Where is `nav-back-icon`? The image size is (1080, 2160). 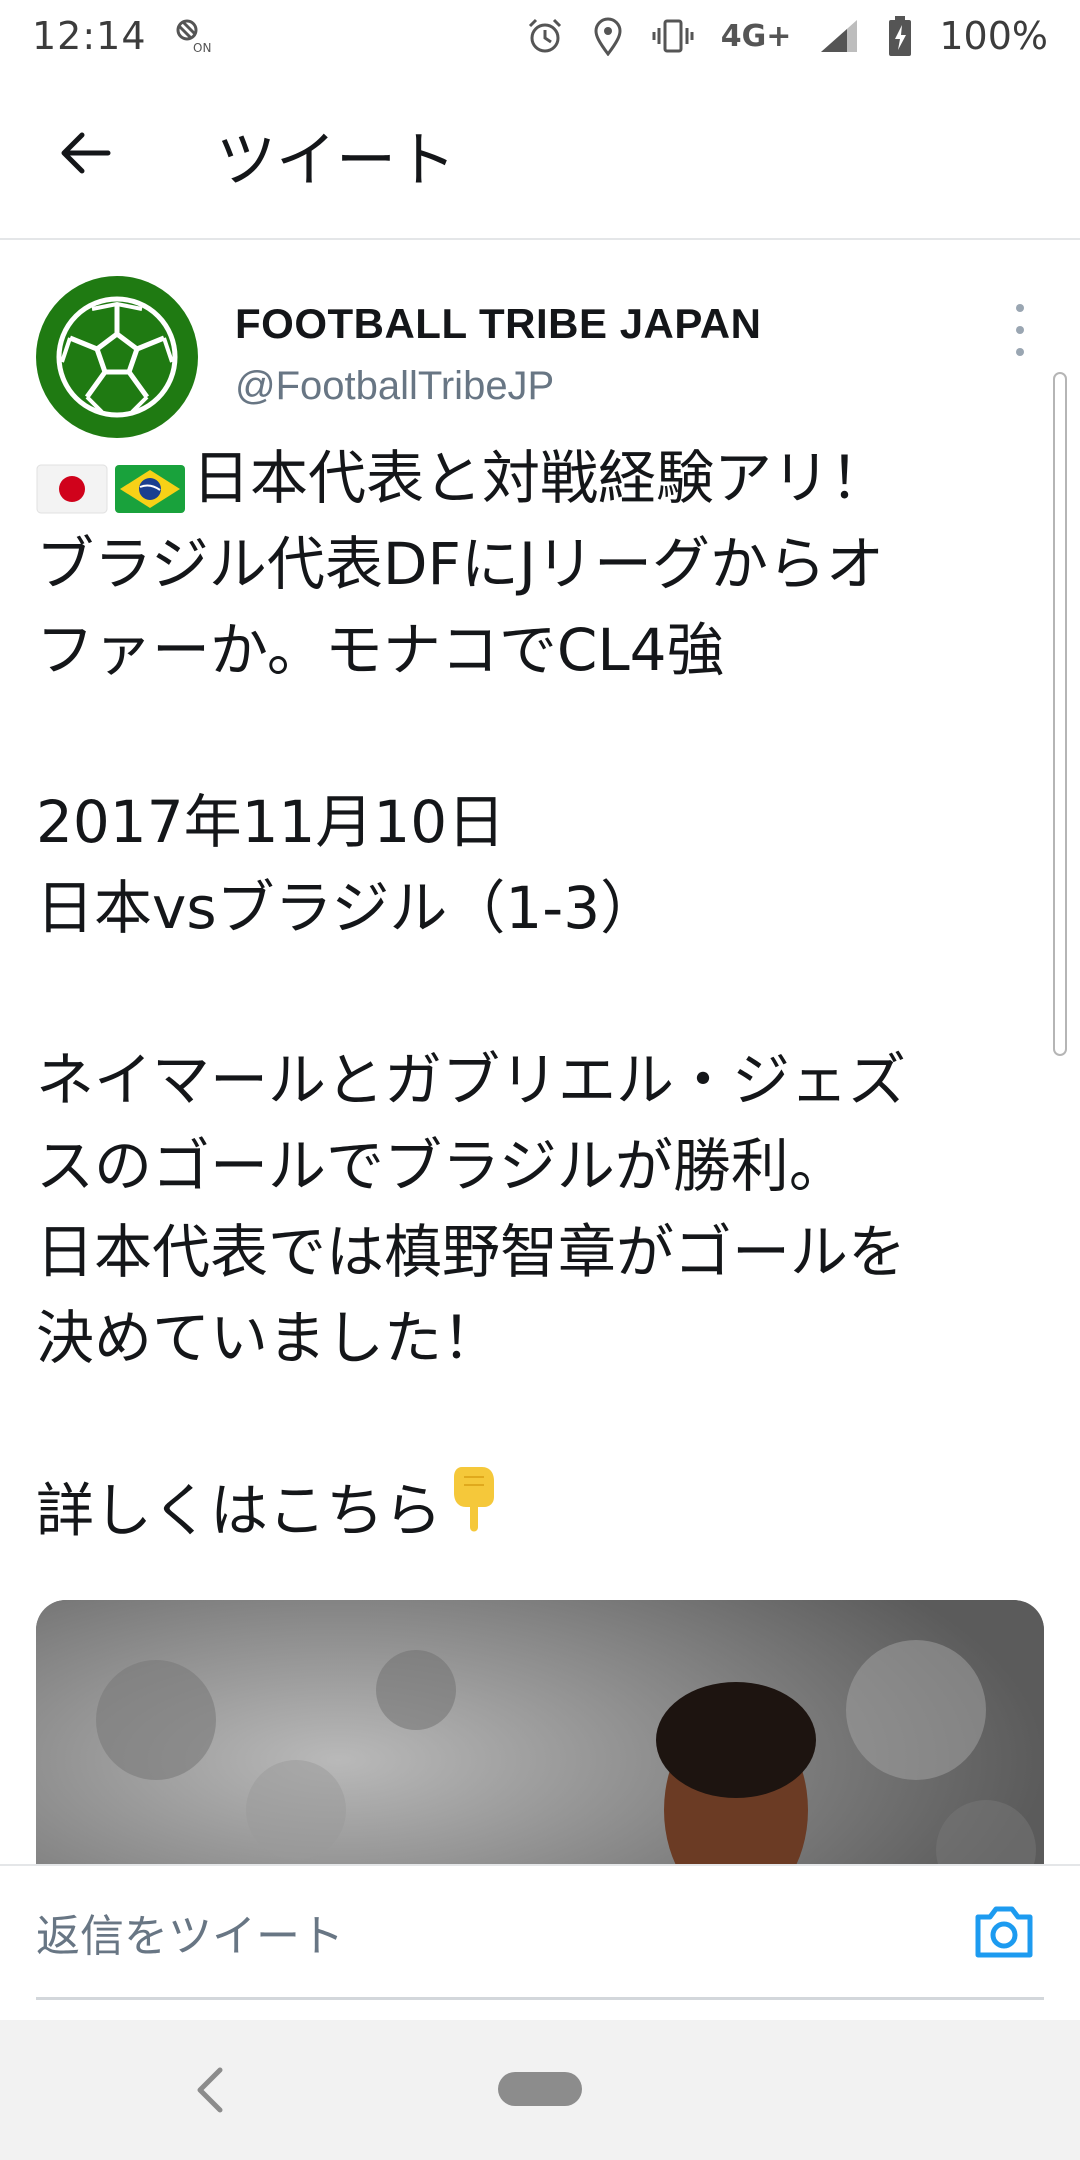 nav-back-icon is located at coordinates (210, 2090).